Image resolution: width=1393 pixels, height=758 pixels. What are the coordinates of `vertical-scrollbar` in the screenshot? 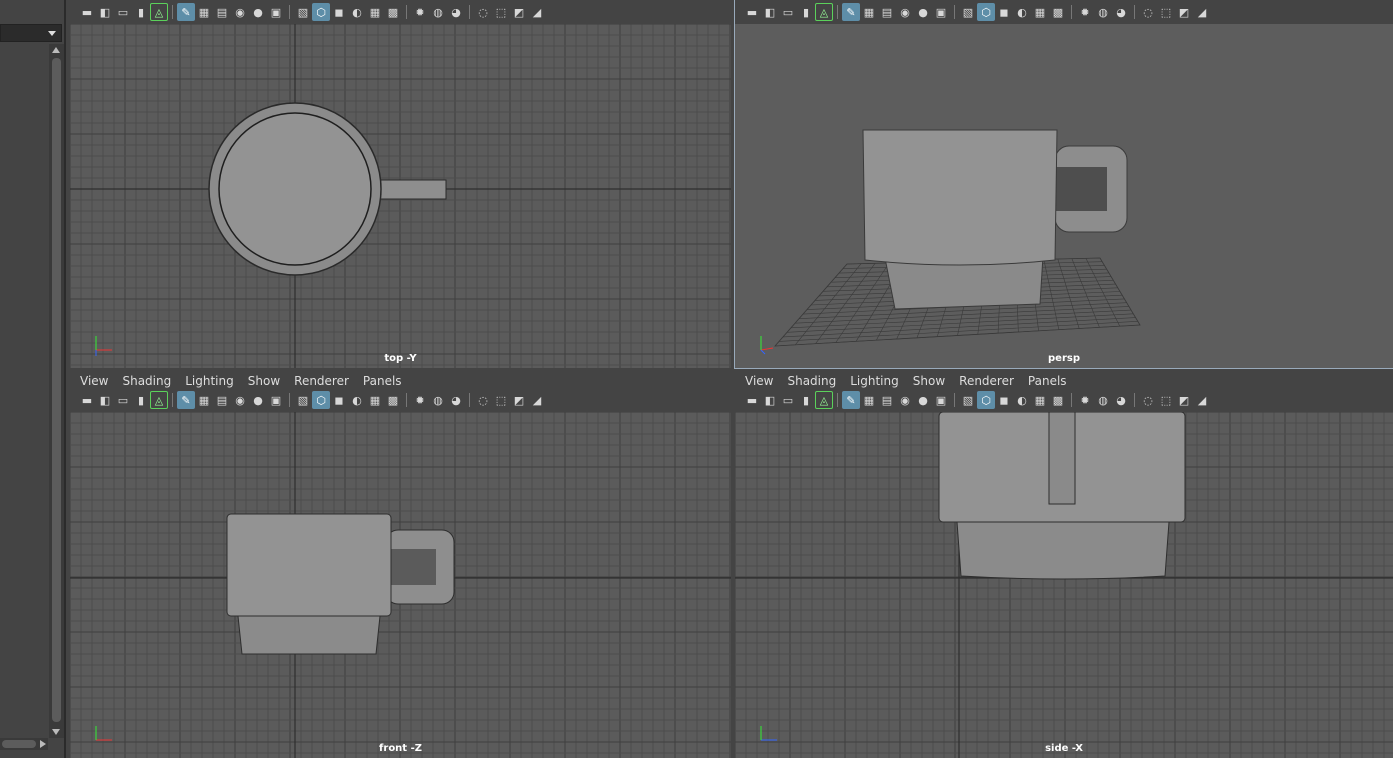 It's located at (56, 391).